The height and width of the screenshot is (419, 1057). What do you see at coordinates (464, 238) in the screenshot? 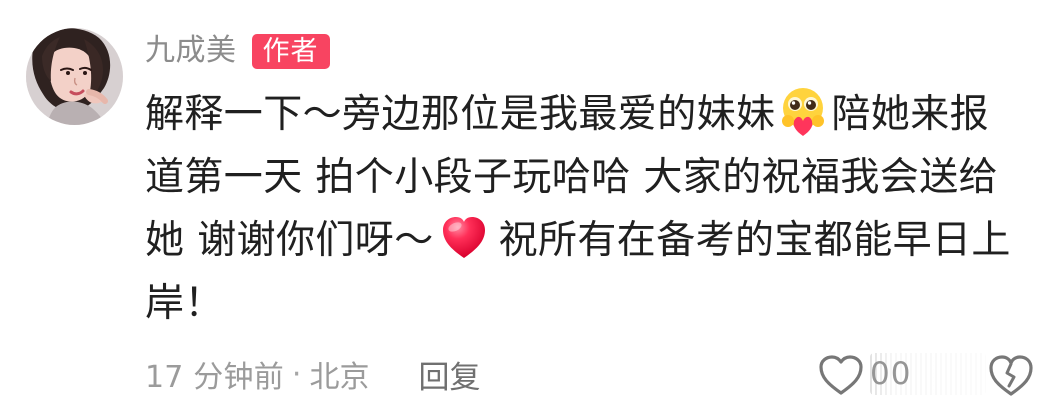
I see `red-heart-emoji-icon` at bounding box center [464, 238].